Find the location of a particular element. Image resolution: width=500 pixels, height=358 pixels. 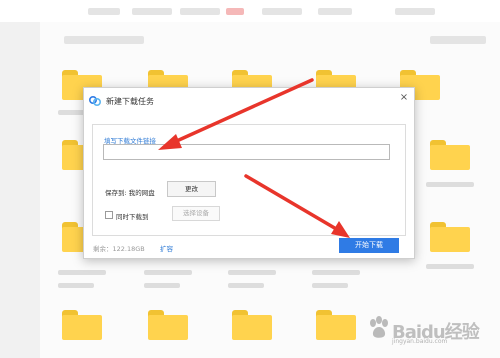

checkbox-icon is located at coordinates (109, 215).